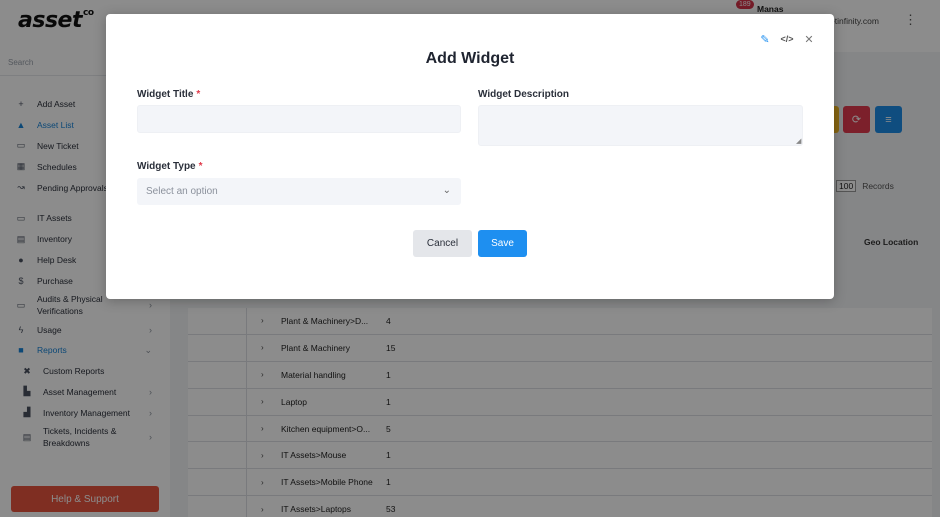  I want to click on modal-title: Add Widget, so click(470, 58).